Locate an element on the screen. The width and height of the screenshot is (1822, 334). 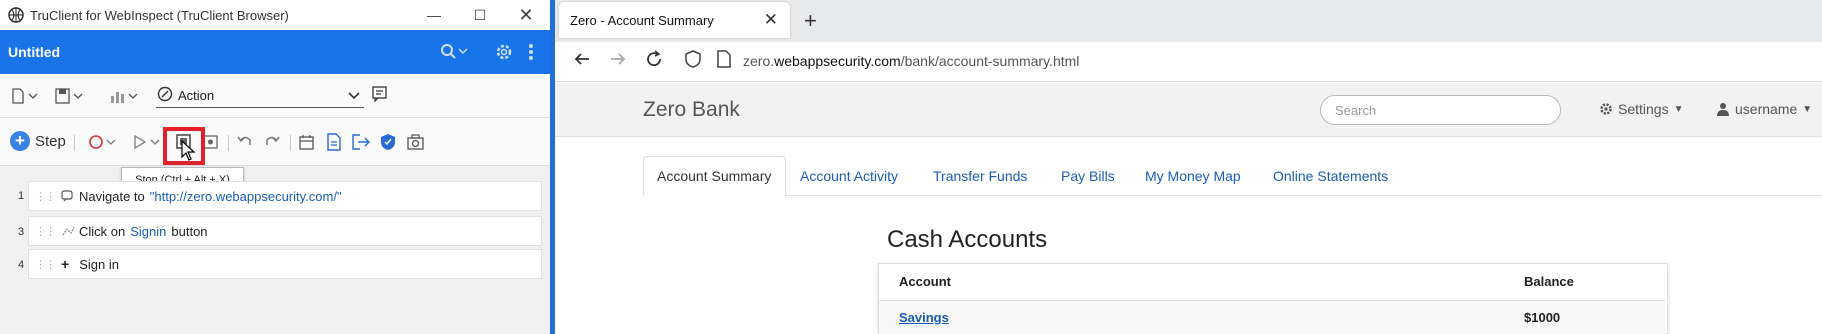
back-arrow-icon is located at coordinates (582, 61).